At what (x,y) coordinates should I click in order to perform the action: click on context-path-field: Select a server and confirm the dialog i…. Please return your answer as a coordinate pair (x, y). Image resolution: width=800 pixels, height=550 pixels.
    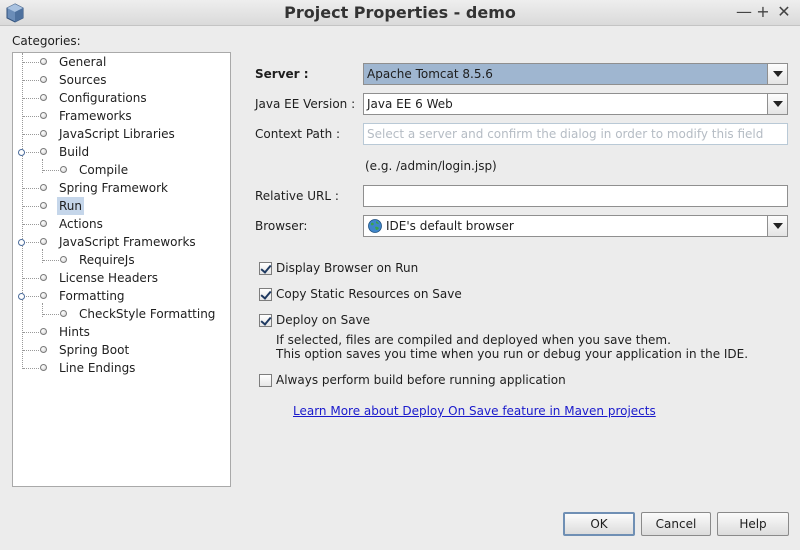
    Looking at the image, I should click on (575, 134).